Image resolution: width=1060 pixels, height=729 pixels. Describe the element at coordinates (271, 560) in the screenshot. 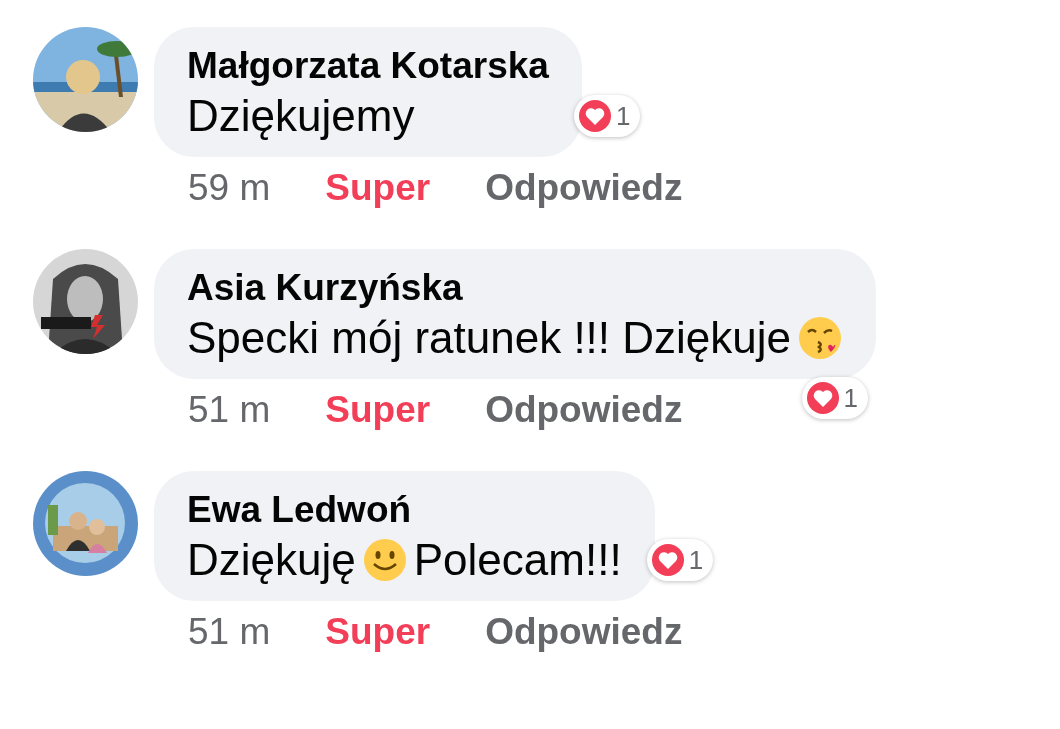

I see `comment-text: Dziękuję` at that location.